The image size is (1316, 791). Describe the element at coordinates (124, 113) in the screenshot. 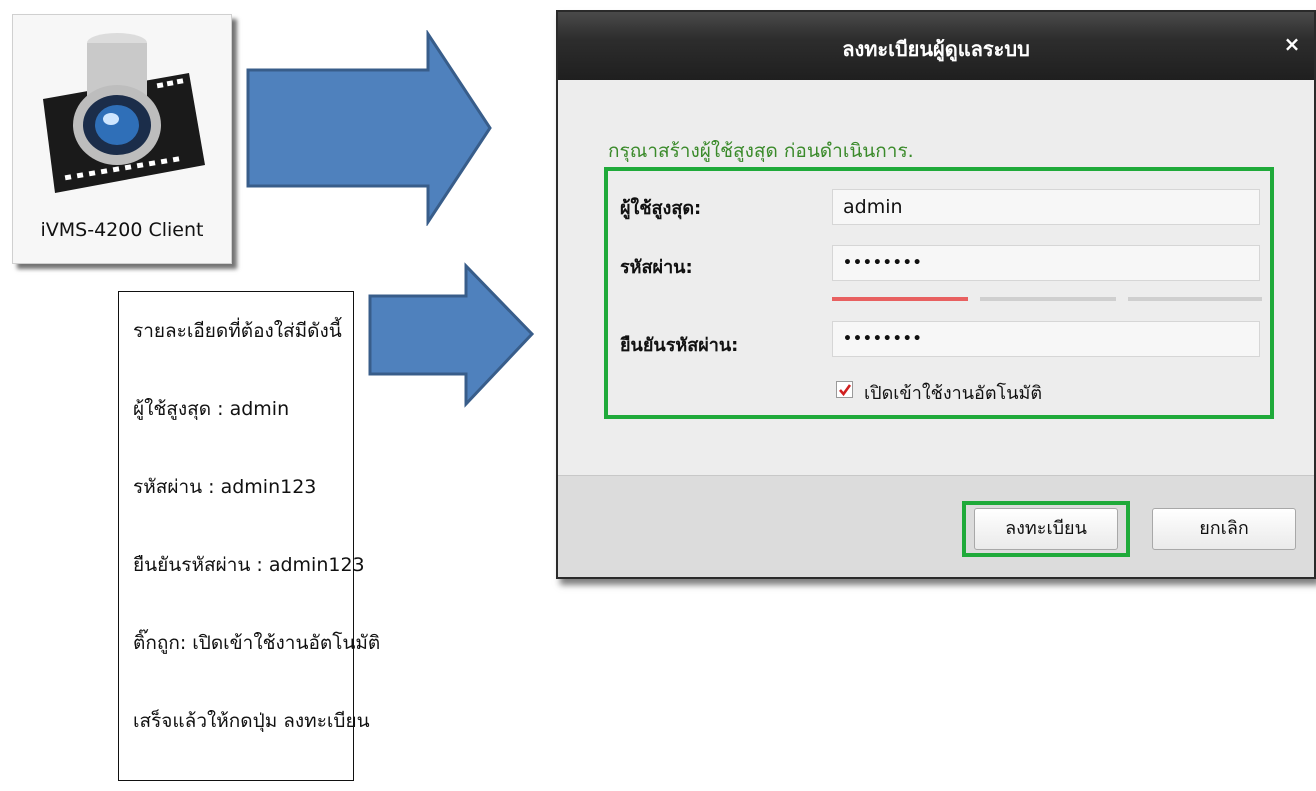

I see `camera-film-icon` at that location.